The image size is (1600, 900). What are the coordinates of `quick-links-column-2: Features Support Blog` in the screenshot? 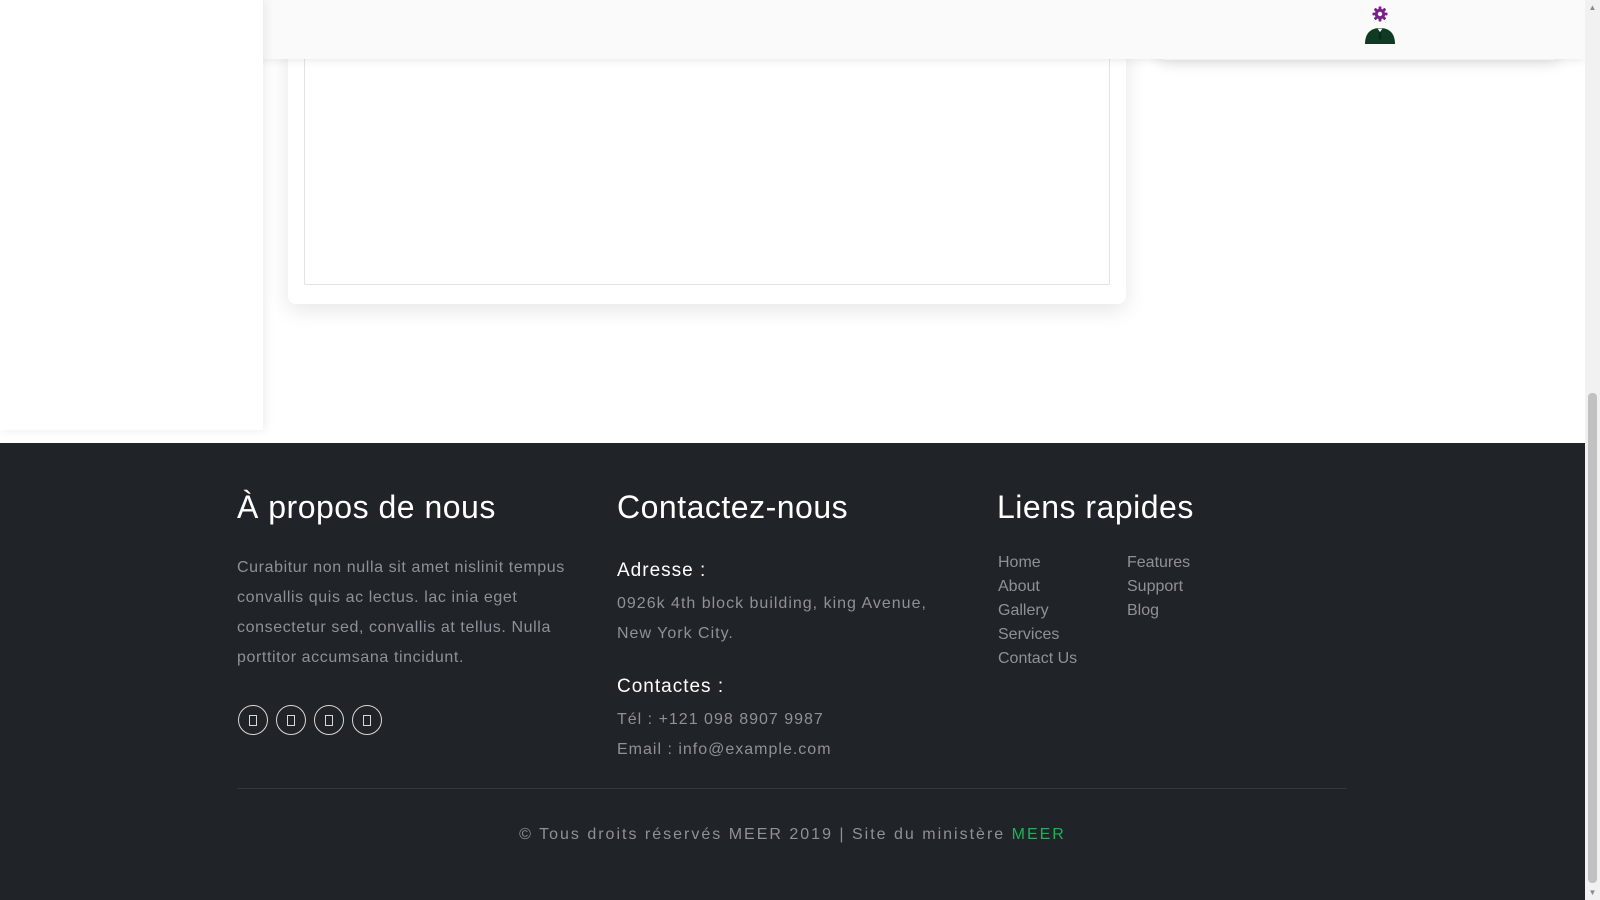 It's located at (1158, 587).